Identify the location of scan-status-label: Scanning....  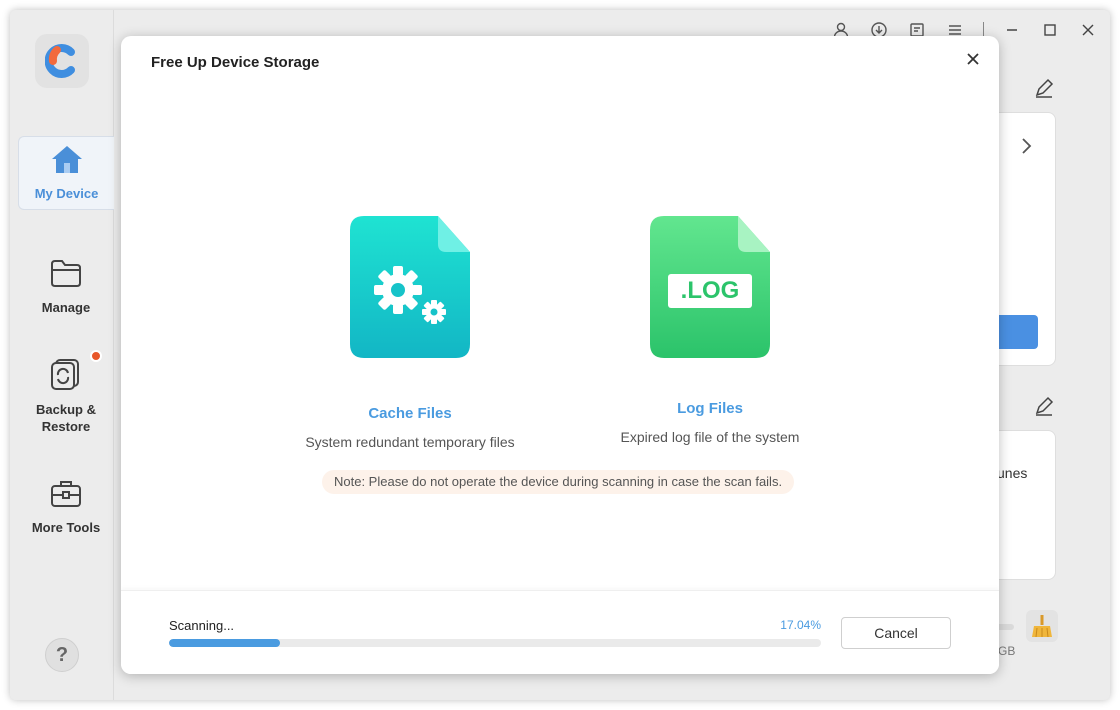
(202, 625).